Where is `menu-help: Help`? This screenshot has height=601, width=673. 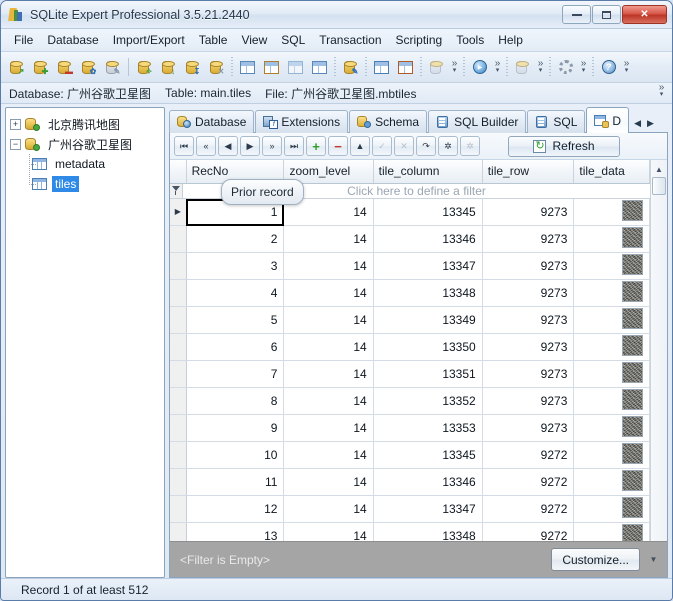 menu-help: Help is located at coordinates (510, 40).